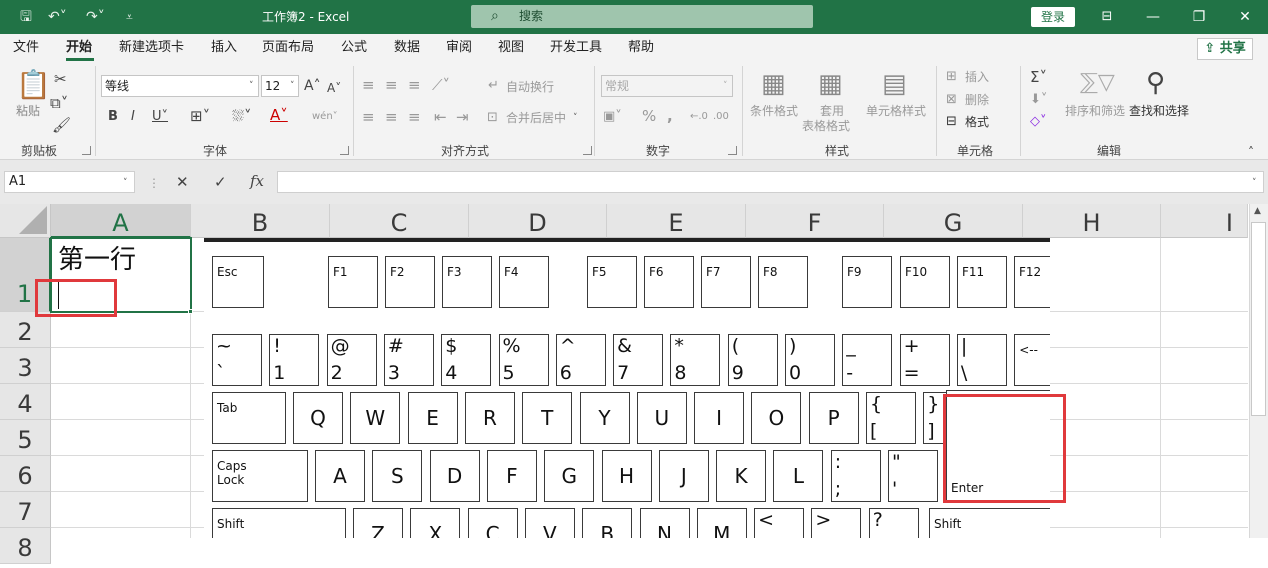 The image size is (1268, 568). What do you see at coordinates (391, 85) in the screenshot?
I see `align-middle-icon: ≡` at bounding box center [391, 85].